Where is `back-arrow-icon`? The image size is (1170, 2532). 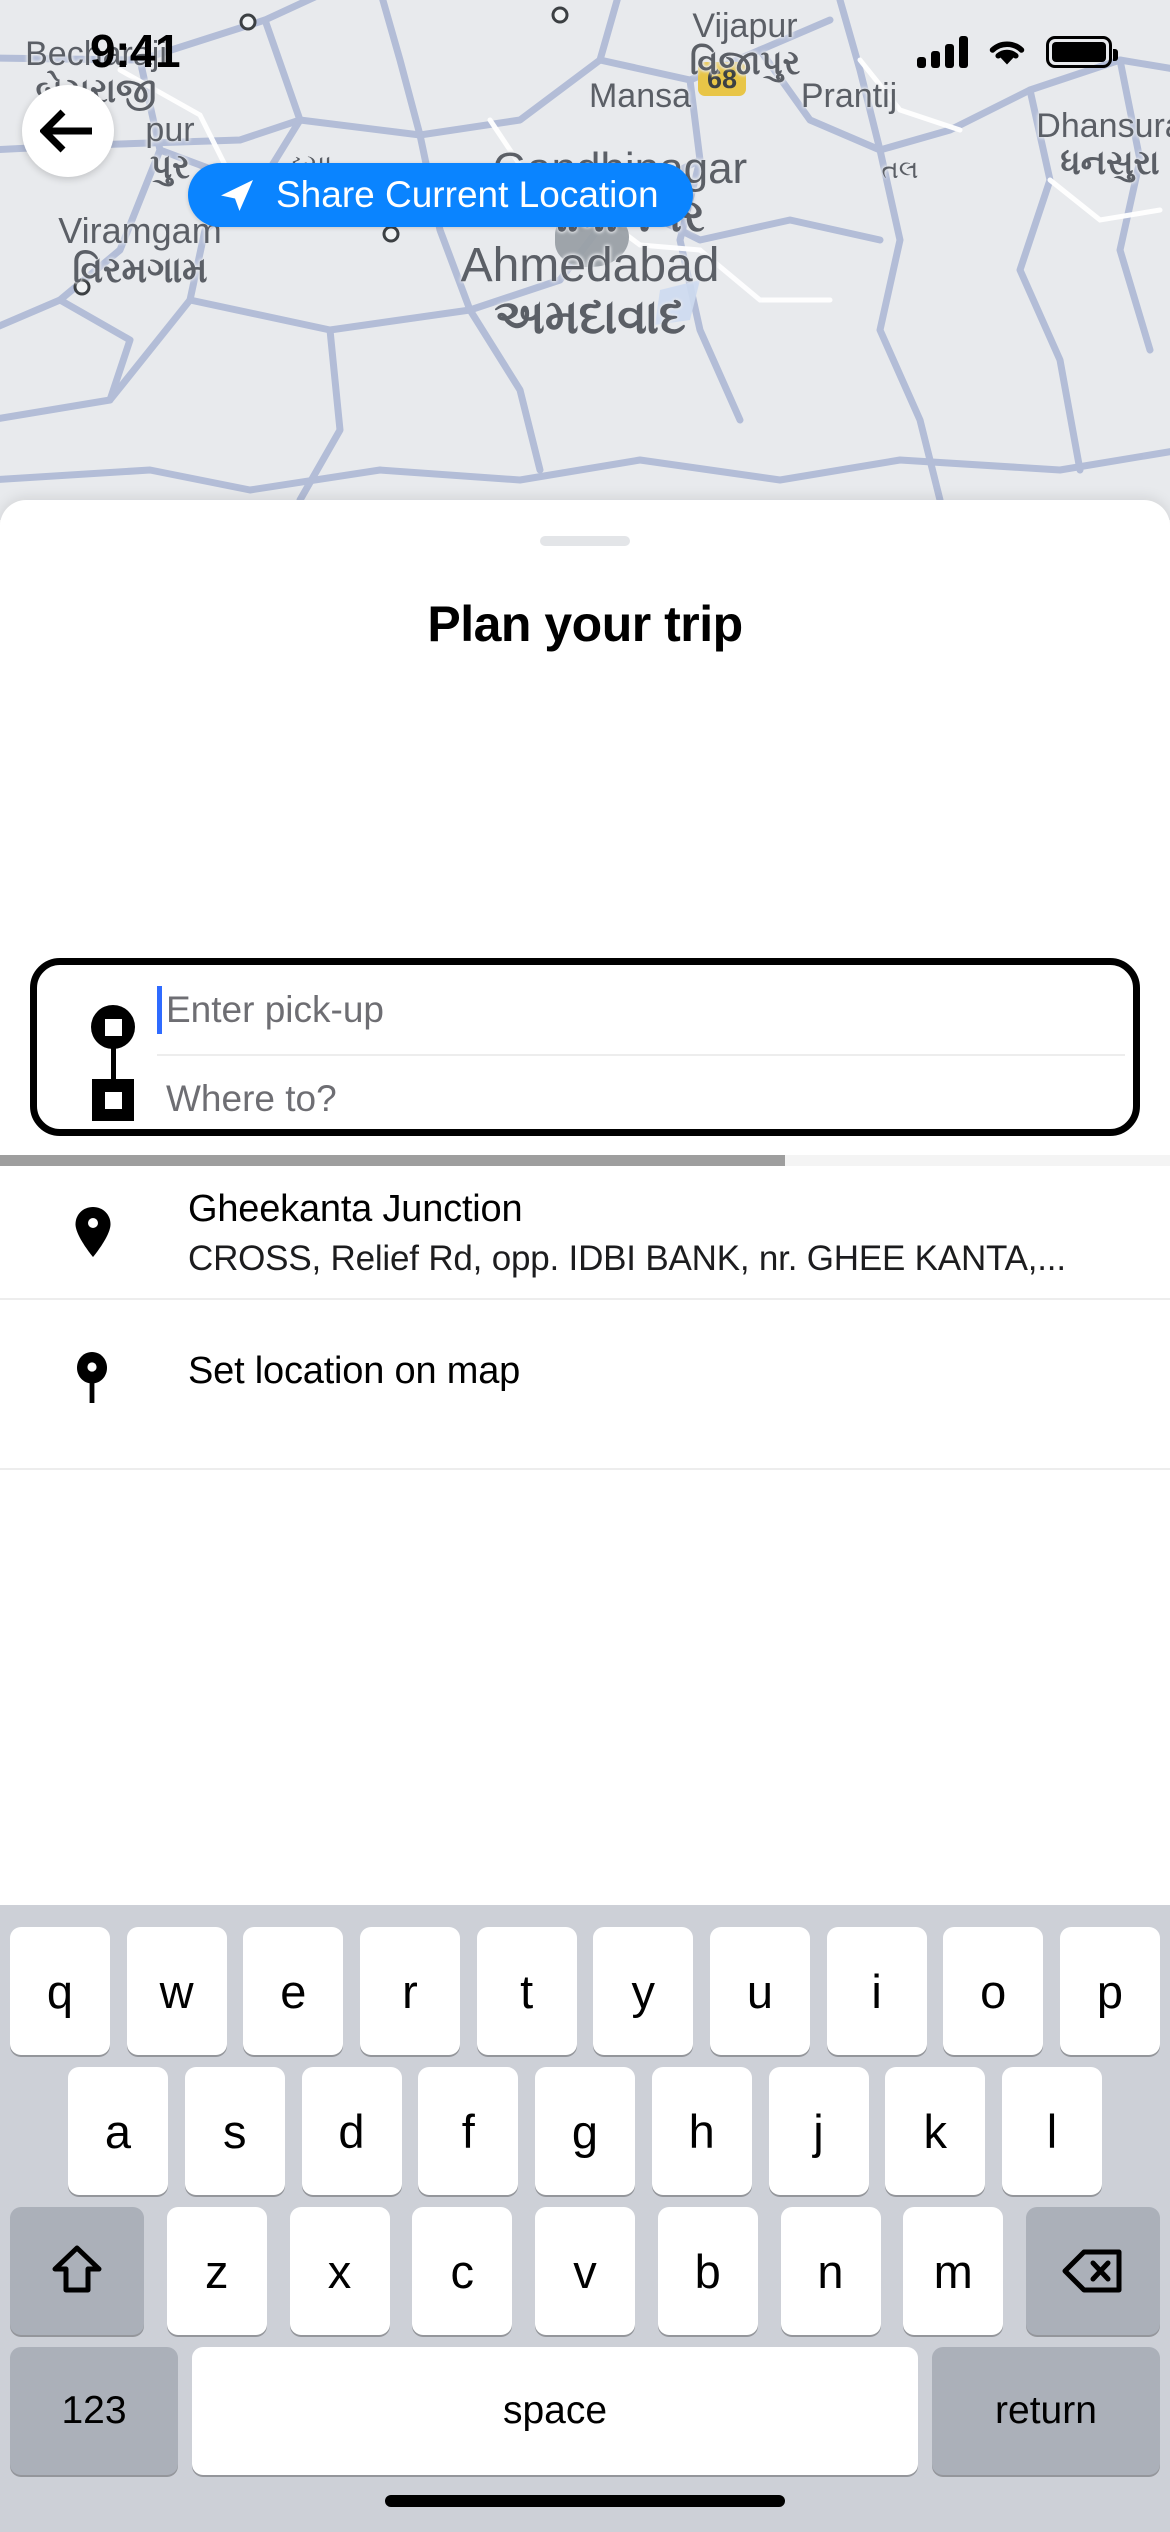
back-arrow-icon is located at coordinates (66, 131).